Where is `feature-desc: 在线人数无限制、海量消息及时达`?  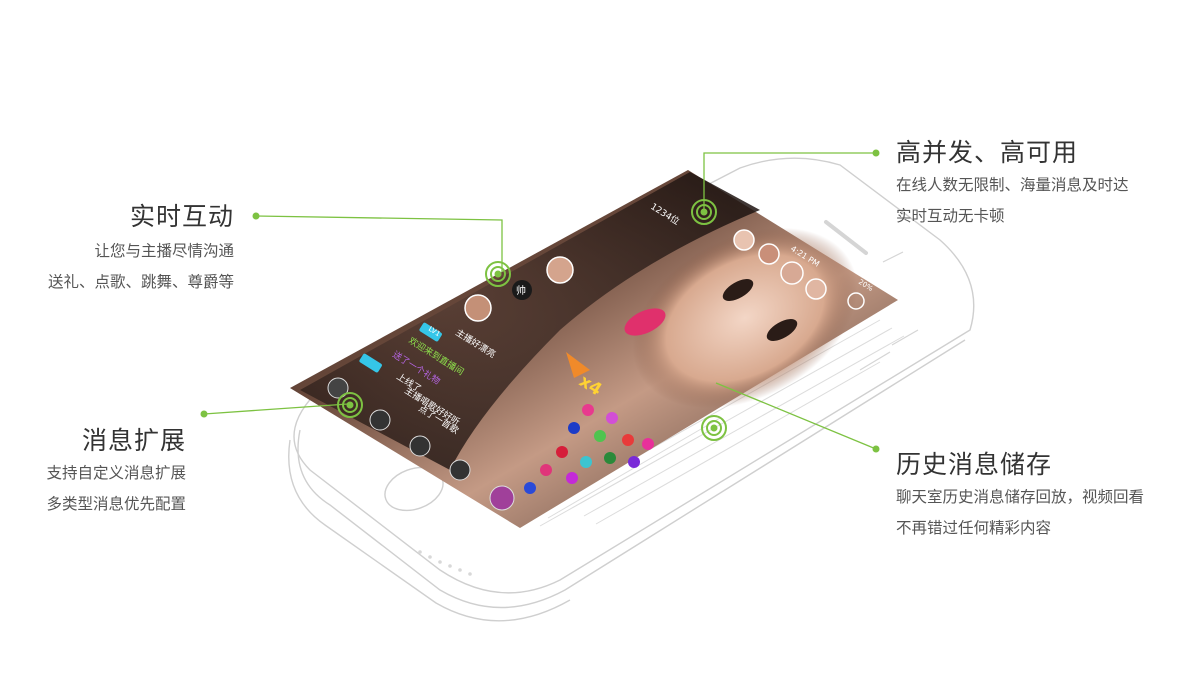
feature-desc: 在线人数无限制、海量消息及时达 is located at coordinates (1012, 185).